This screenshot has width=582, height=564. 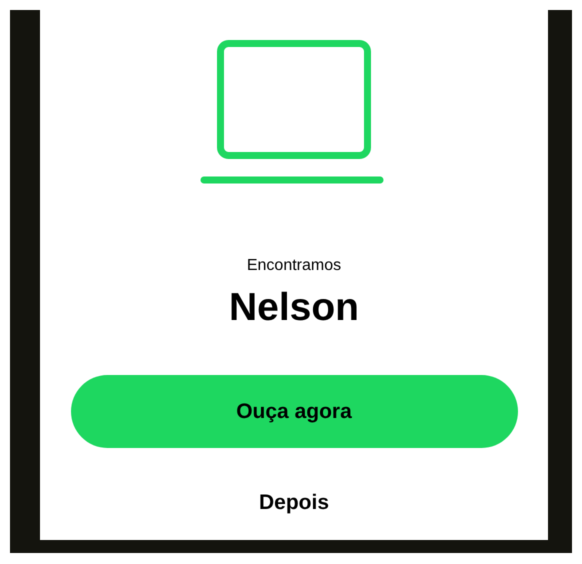 What do you see at coordinates (294, 308) in the screenshot?
I see `found-name: Nelson` at bounding box center [294, 308].